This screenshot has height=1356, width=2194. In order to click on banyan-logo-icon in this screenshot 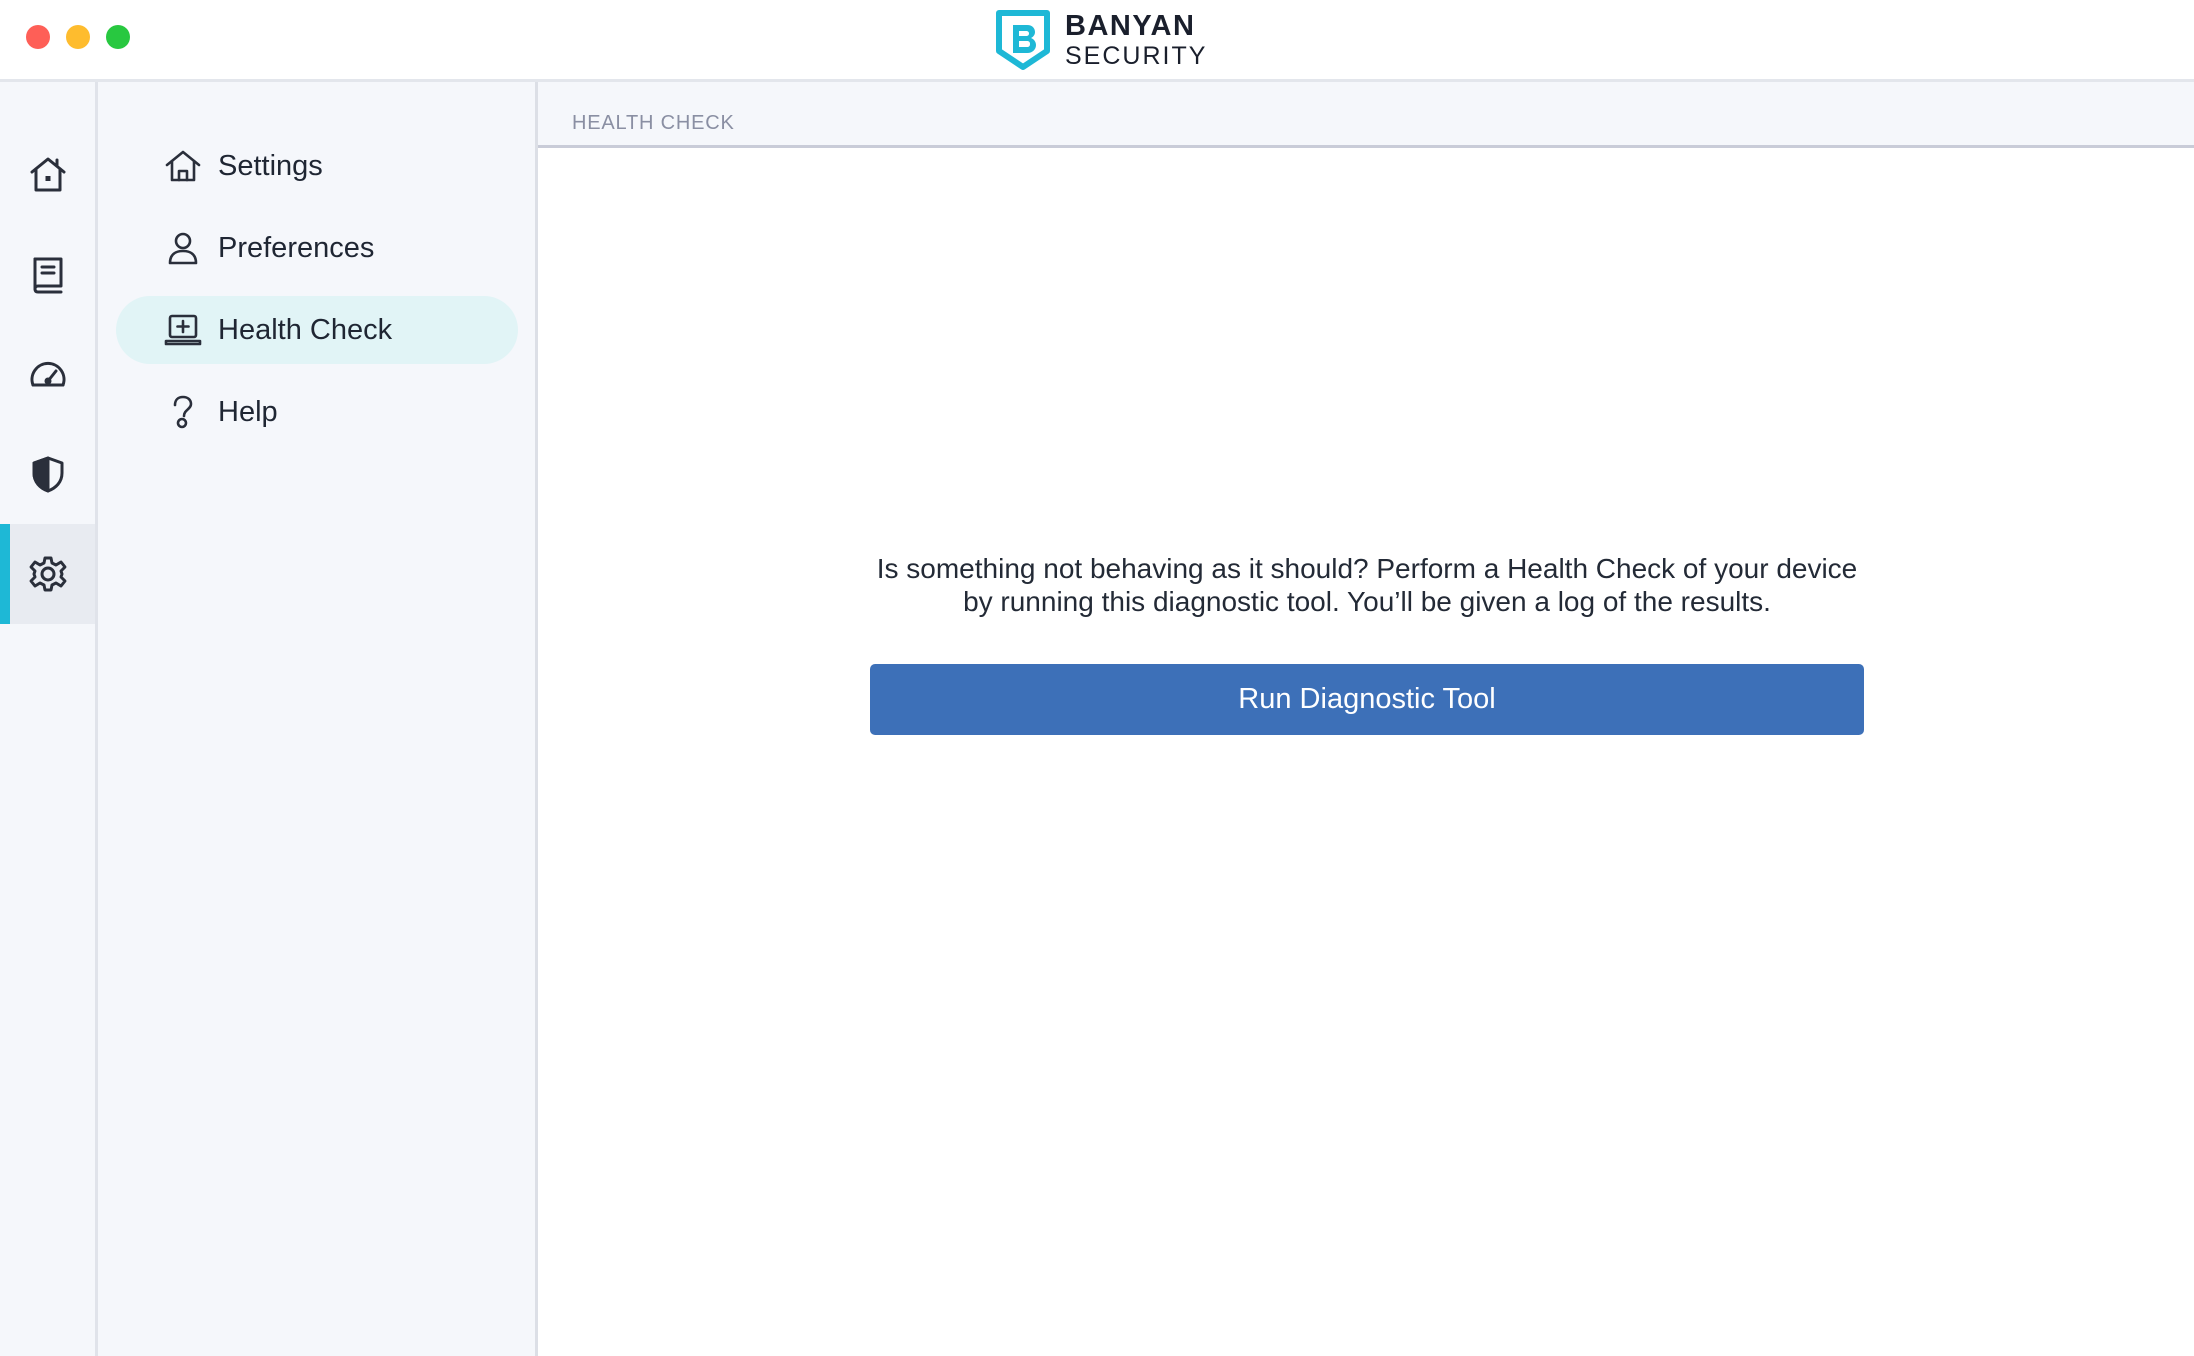, I will do `click(1023, 40)`.